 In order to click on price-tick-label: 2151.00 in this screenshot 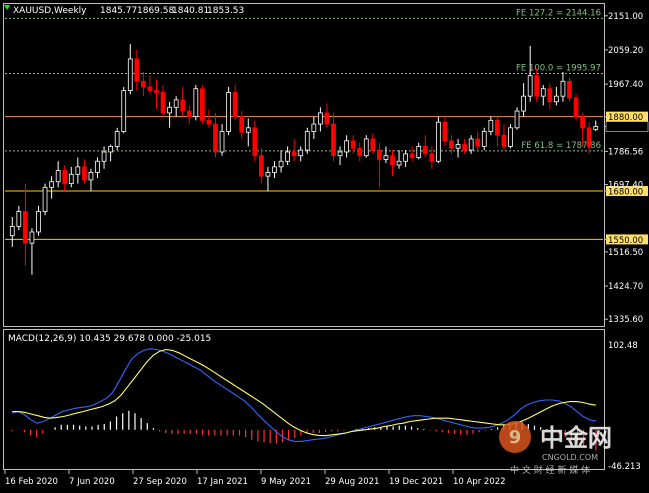, I will do `click(625, 17)`.